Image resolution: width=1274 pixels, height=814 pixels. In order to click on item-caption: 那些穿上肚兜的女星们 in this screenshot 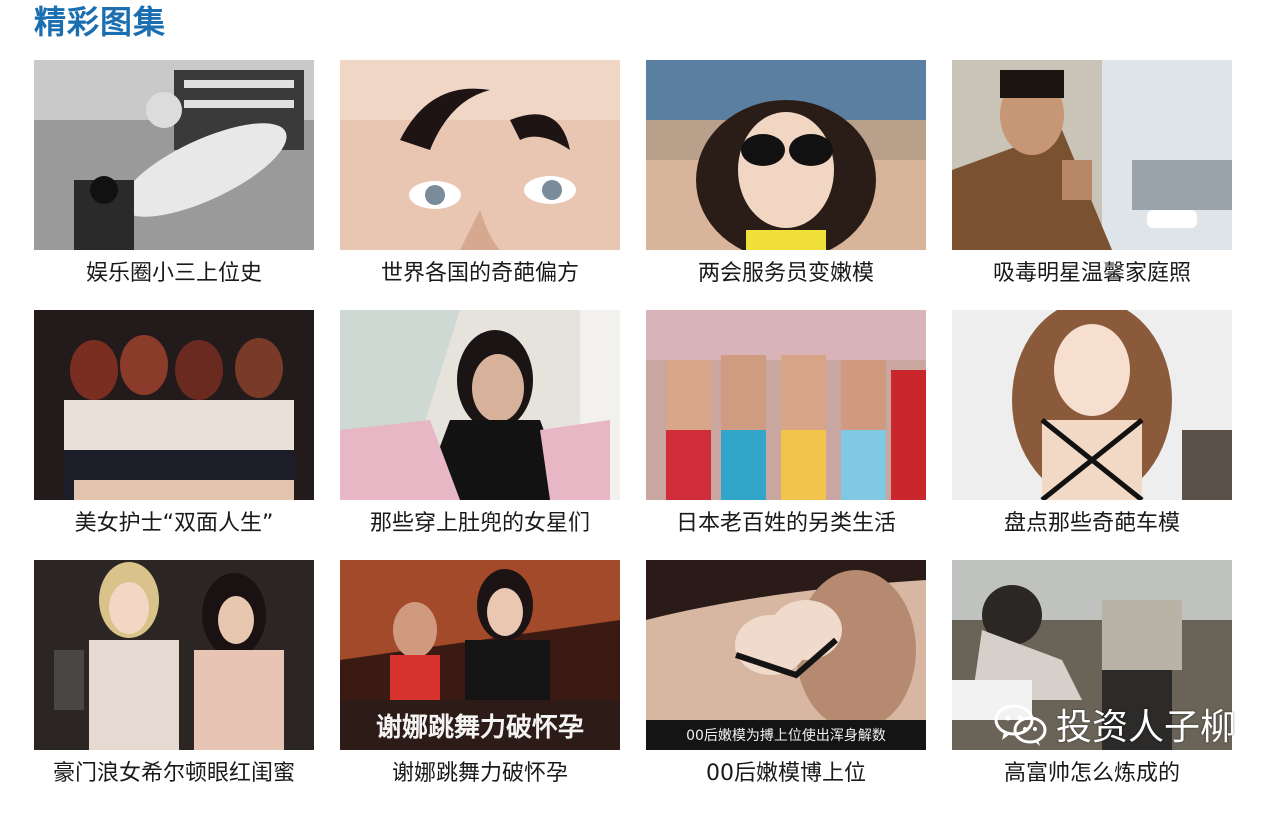, I will do `click(480, 534)`.